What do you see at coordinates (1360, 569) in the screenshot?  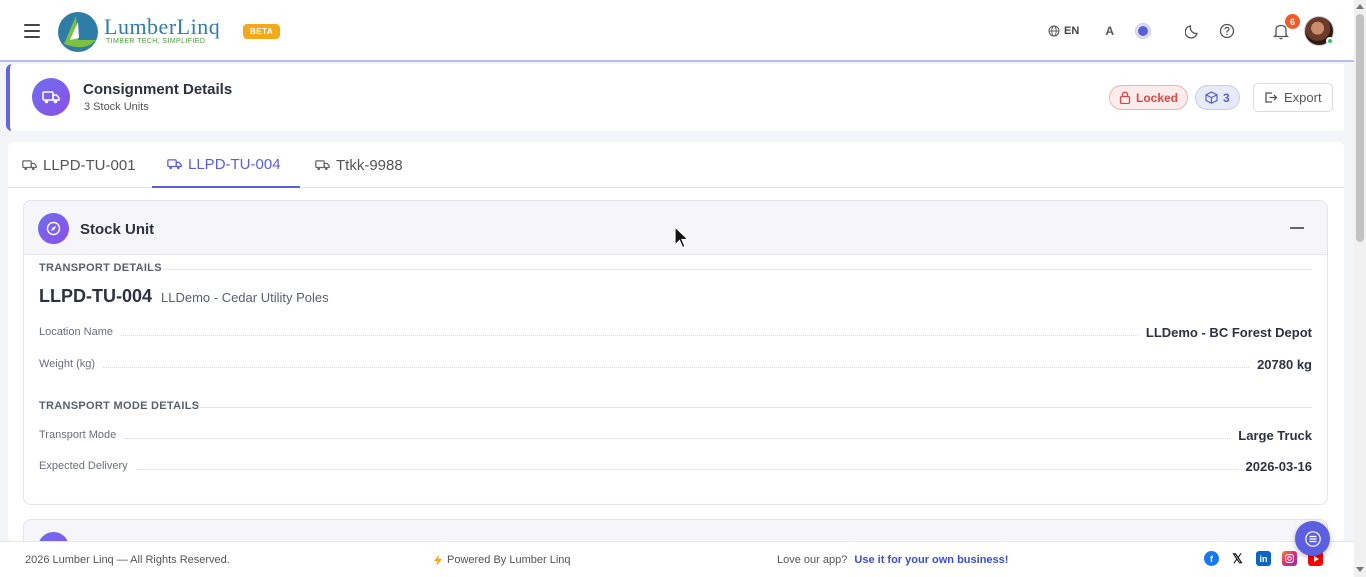 I see `scroll-down-arrow` at bounding box center [1360, 569].